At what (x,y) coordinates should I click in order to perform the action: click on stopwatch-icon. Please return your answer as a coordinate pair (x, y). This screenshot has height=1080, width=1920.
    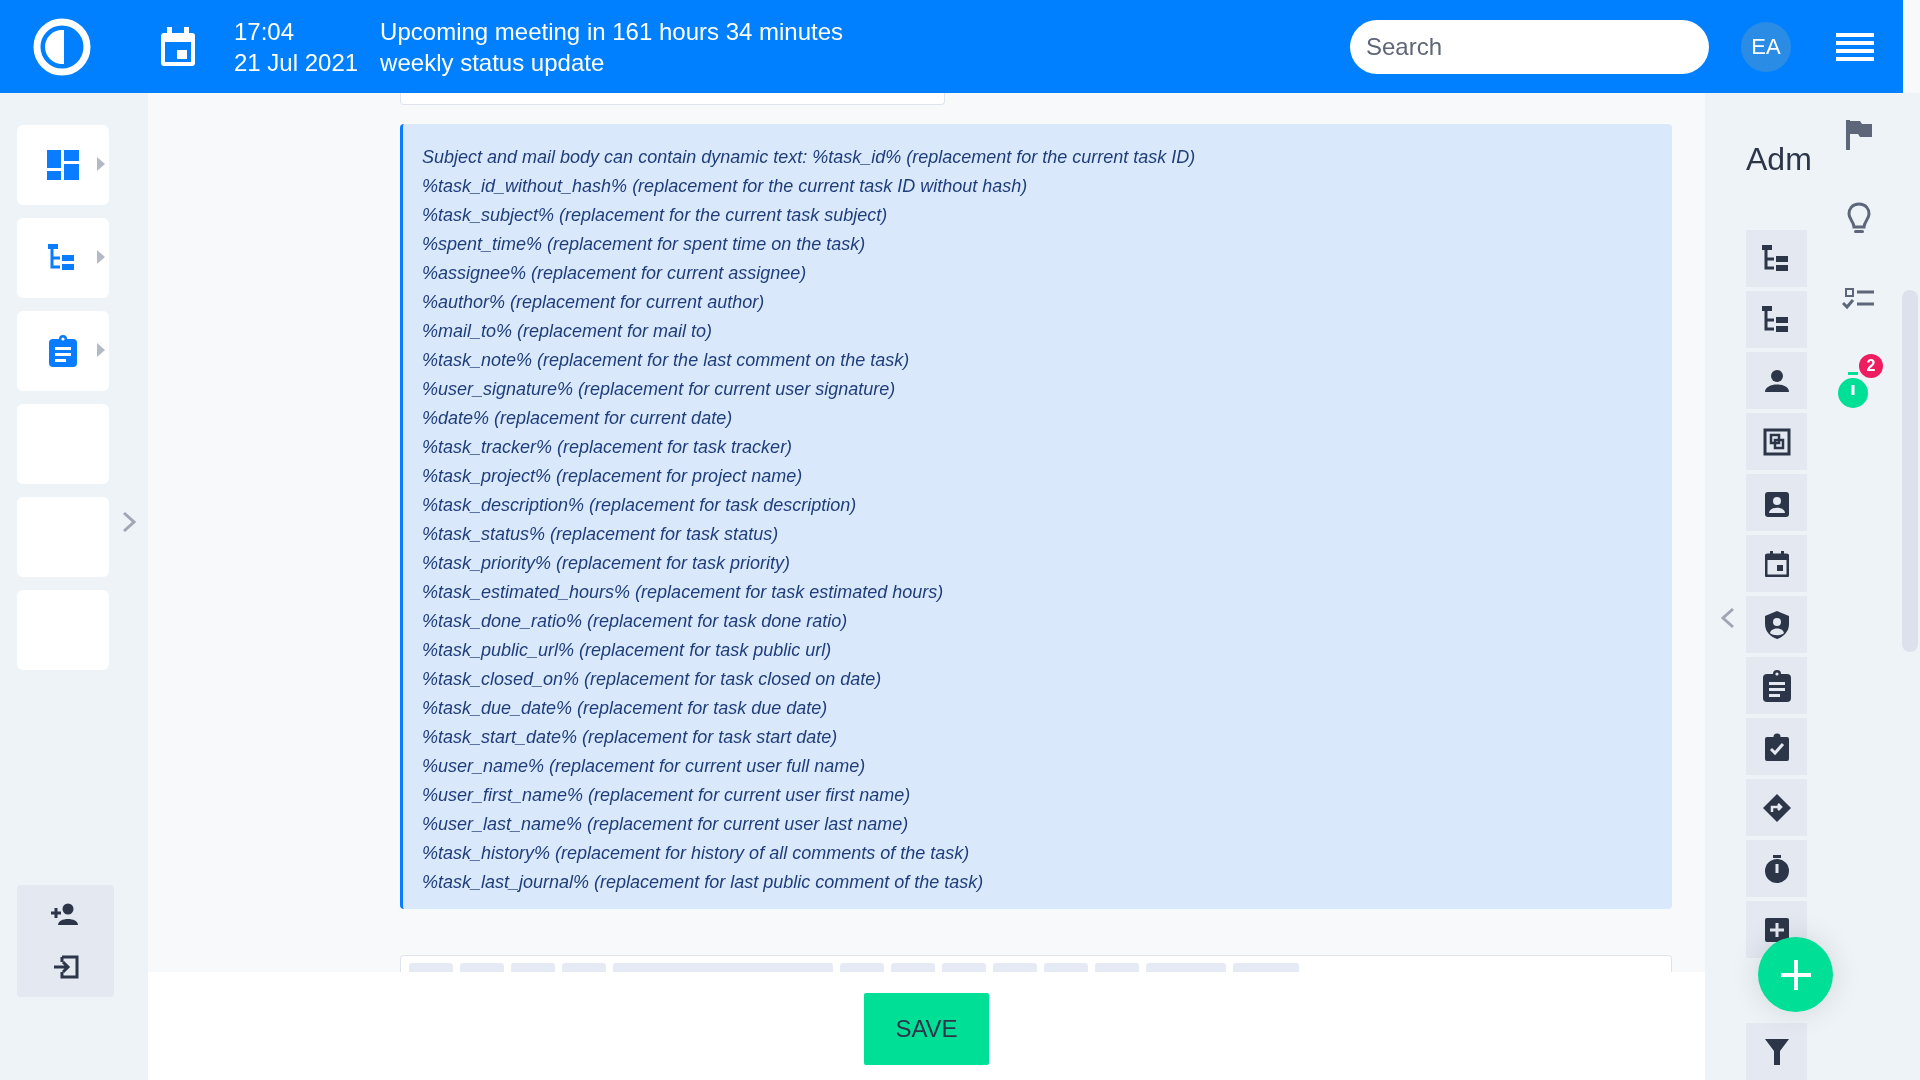
    Looking at the image, I should click on (1776, 868).